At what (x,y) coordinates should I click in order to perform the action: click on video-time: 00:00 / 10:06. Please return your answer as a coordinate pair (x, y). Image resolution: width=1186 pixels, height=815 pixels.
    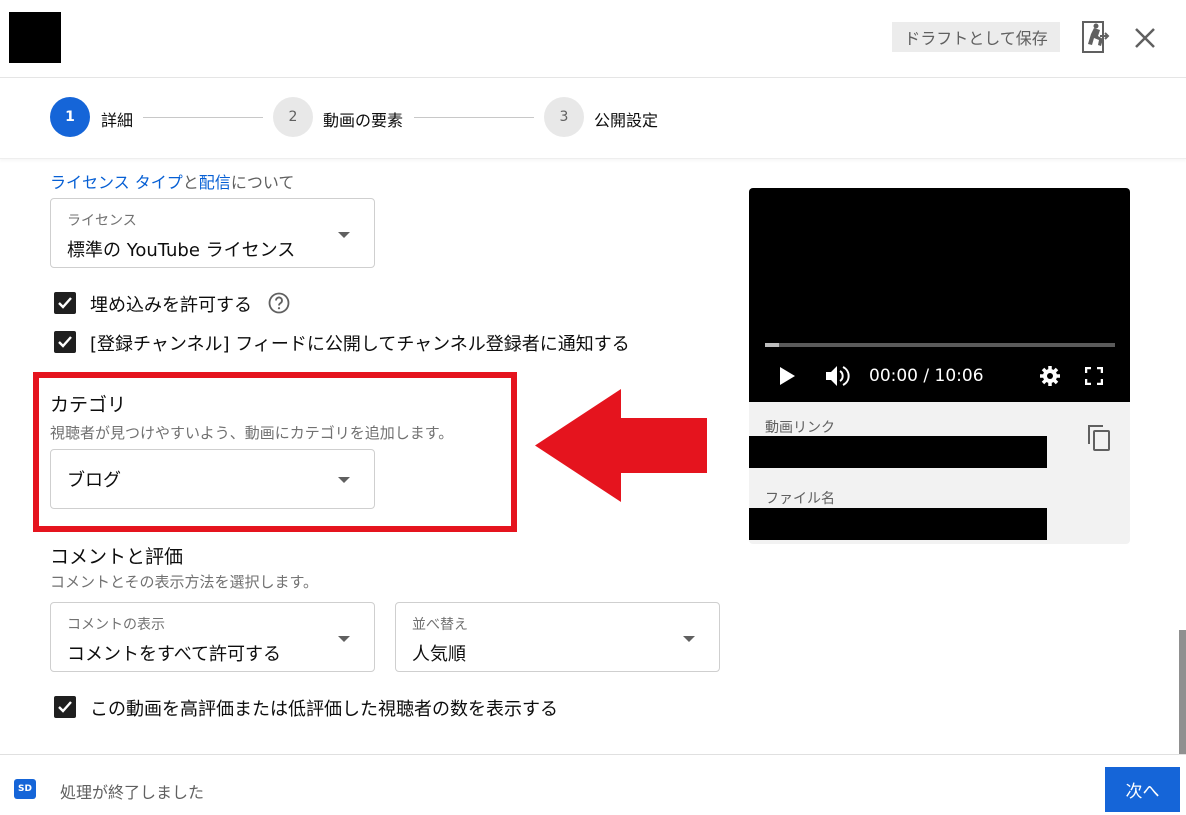
    Looking at the image, I should click on (926, 376).